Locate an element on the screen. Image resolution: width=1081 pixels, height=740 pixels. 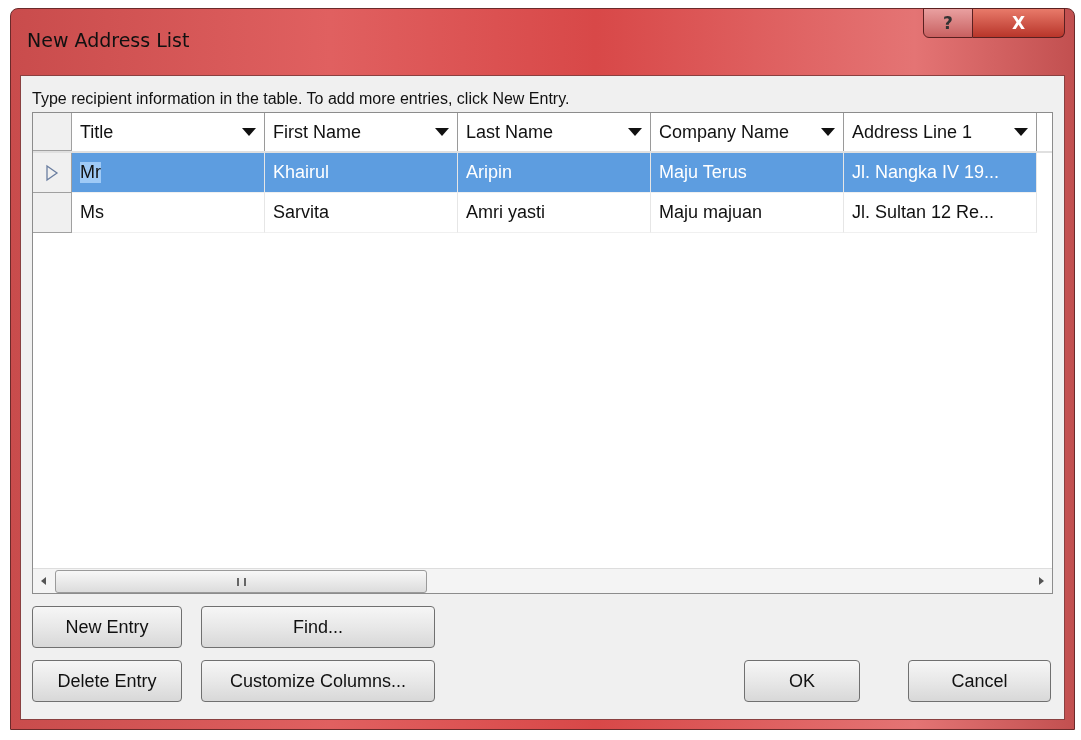
help-button: ? is located at coordinates (948, 23).